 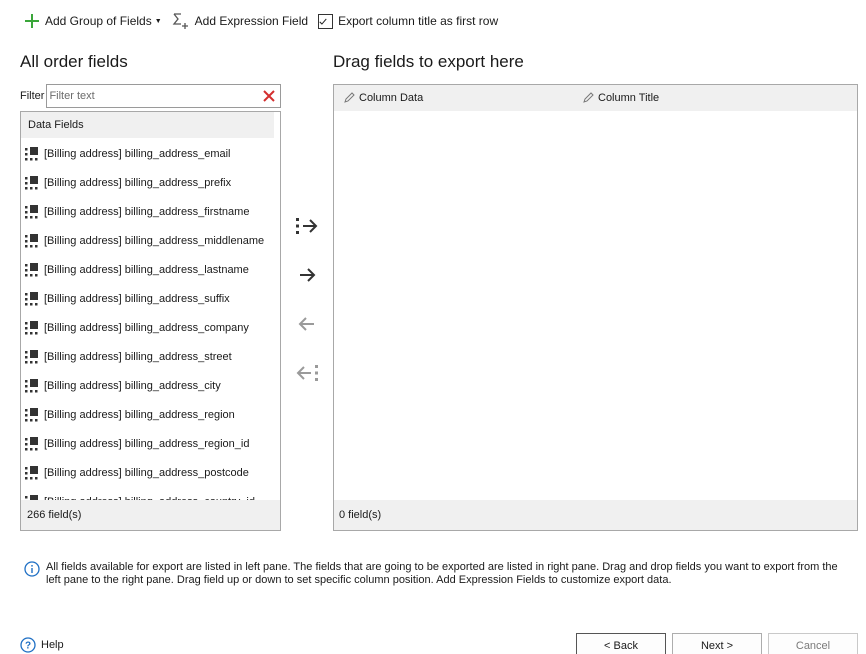 What do you see at coordinates (132, 385) in the screenshot?
I see `field-label: [Billing address] billing_address_city` at bounding box center [132, 385].